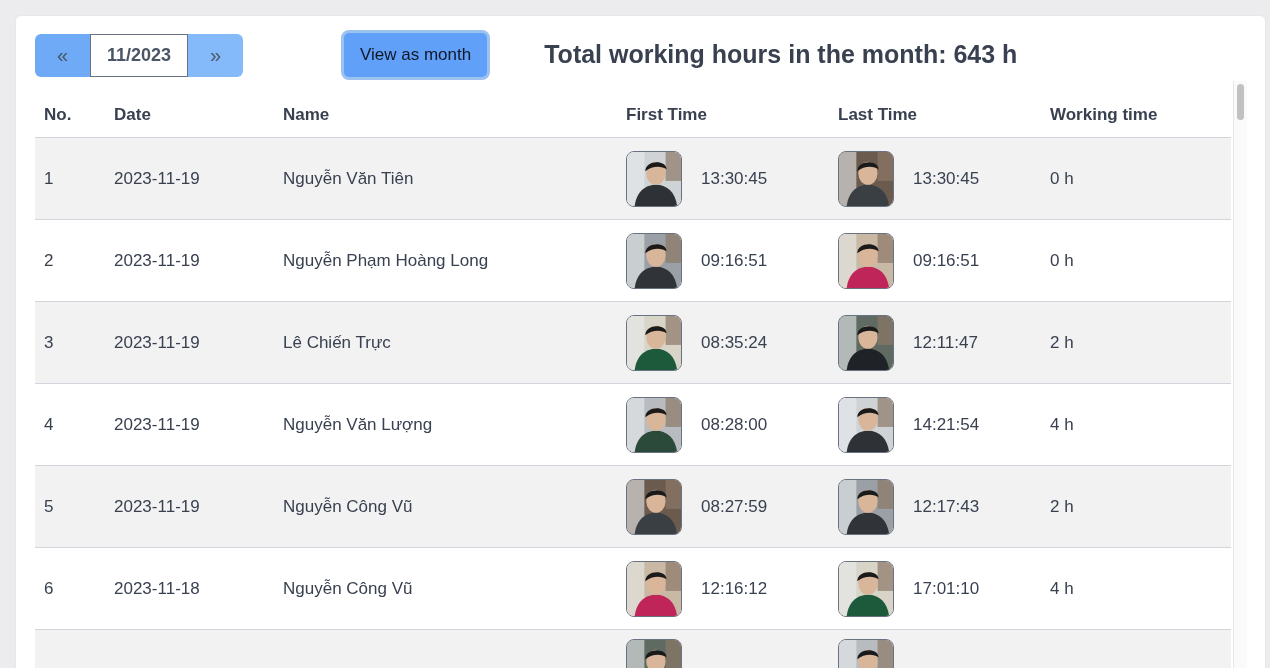 The width and height of the screenshot is (1270, 668). What do you see at coordinates (1240, 374) in the screenshot?
I see `scrollbar` at bounding box center [1240, 374].